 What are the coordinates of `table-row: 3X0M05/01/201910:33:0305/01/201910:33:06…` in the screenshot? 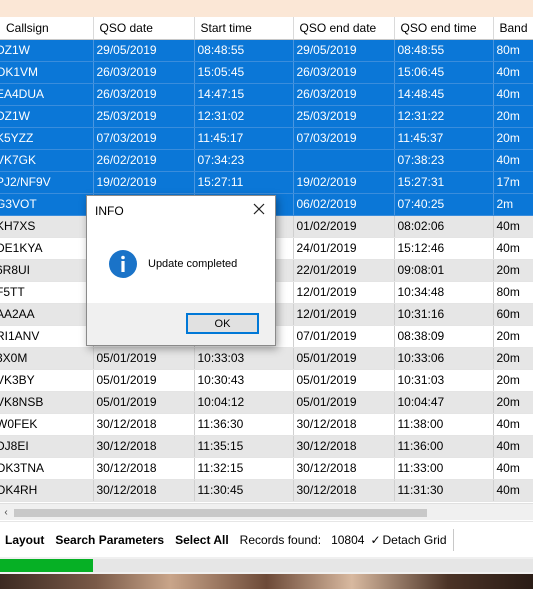 It's located at (266, 358).